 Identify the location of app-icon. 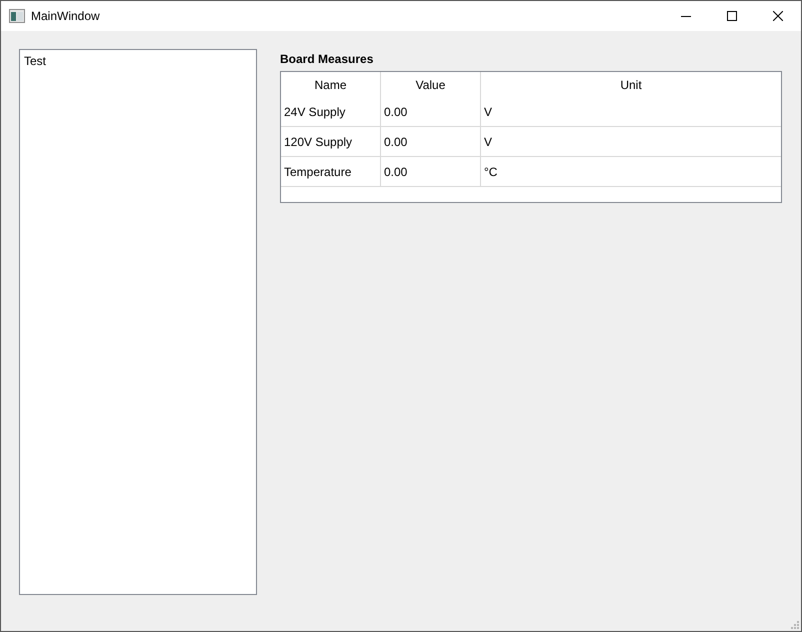
(17, 16).